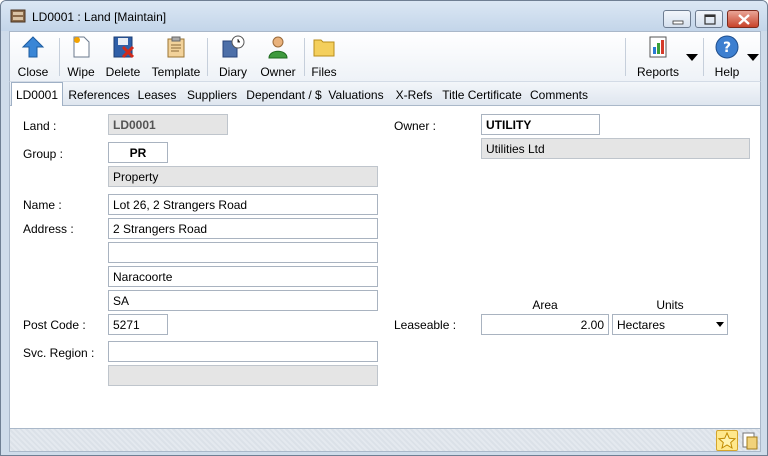  Describe the element at coordinates (243, 176) in the screenshot. I see `group-description: Property` at that location.